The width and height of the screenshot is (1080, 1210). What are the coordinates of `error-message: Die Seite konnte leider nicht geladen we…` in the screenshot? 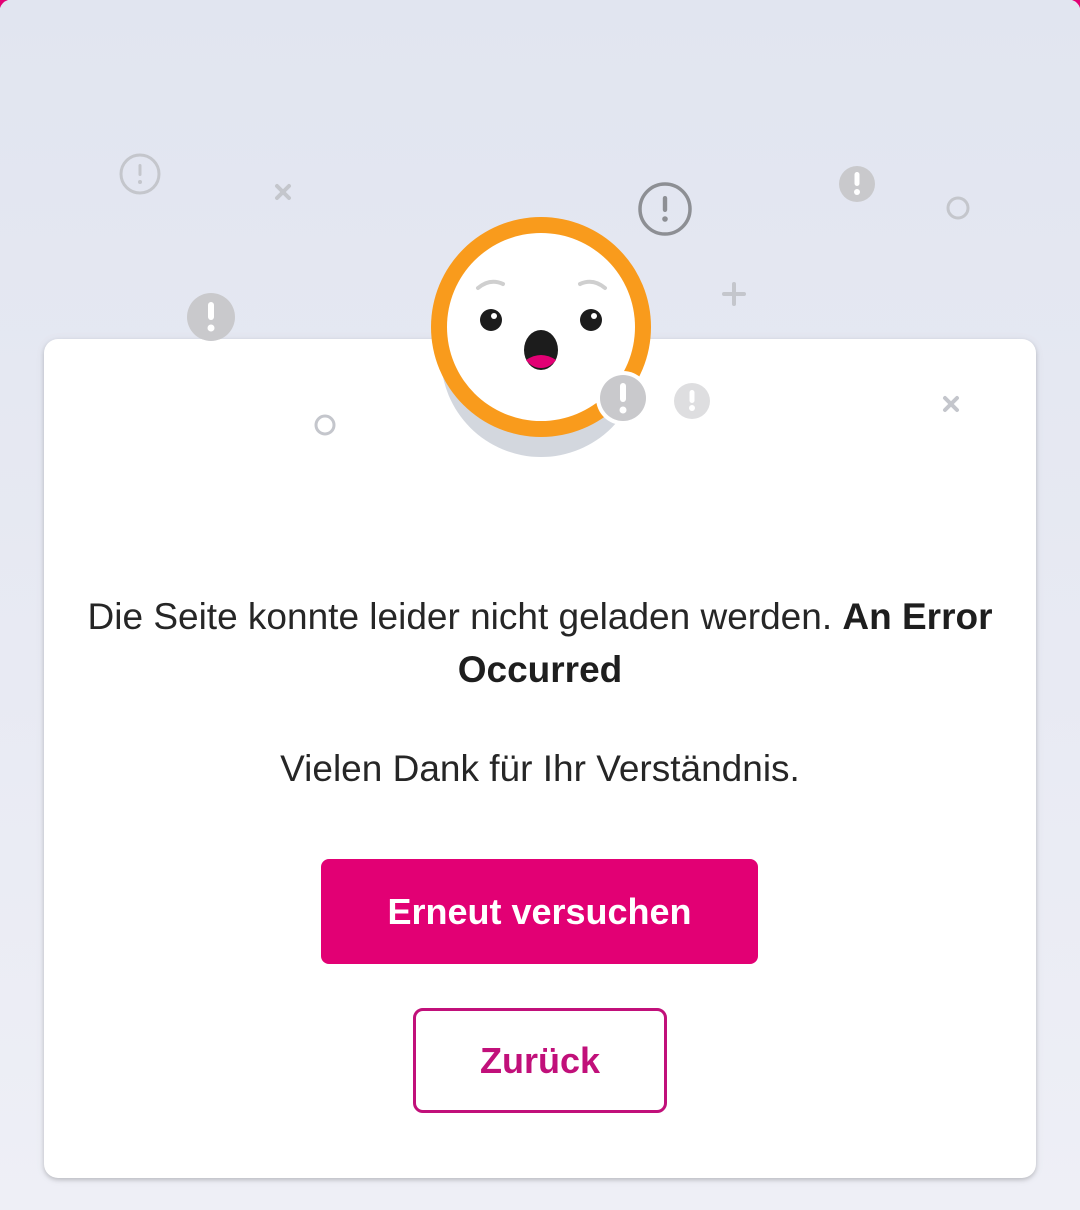 It's located at (540, 643).